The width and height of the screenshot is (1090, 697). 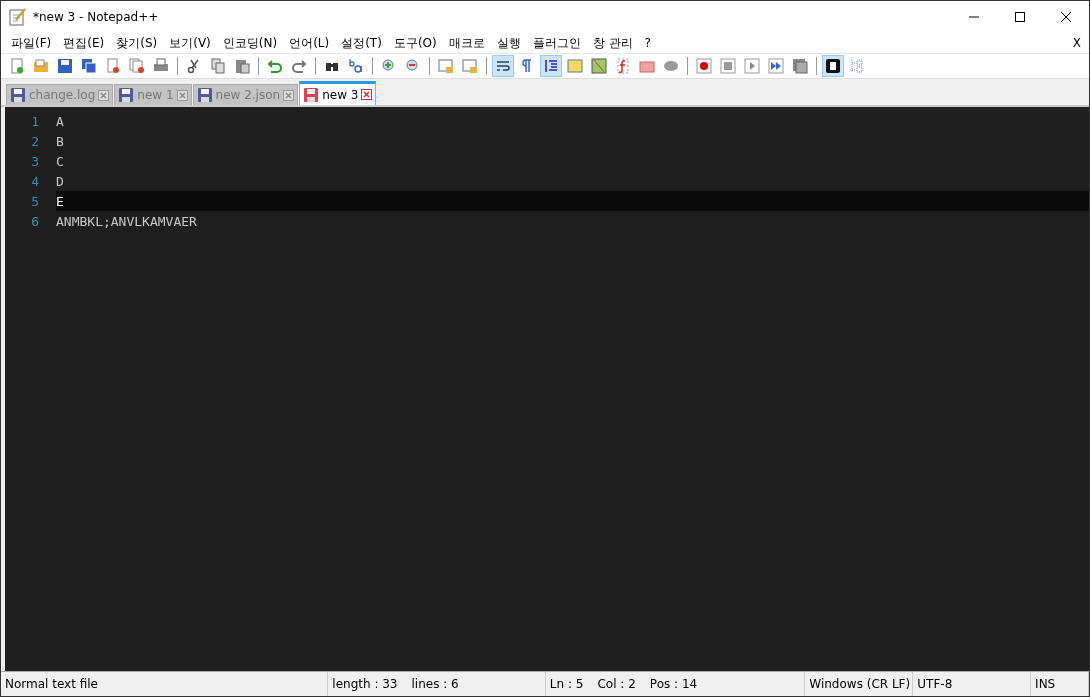 What do you see at coordinates (599, 66) in the screenshot?
I see `map-icon` at bounding box center [599, 66].